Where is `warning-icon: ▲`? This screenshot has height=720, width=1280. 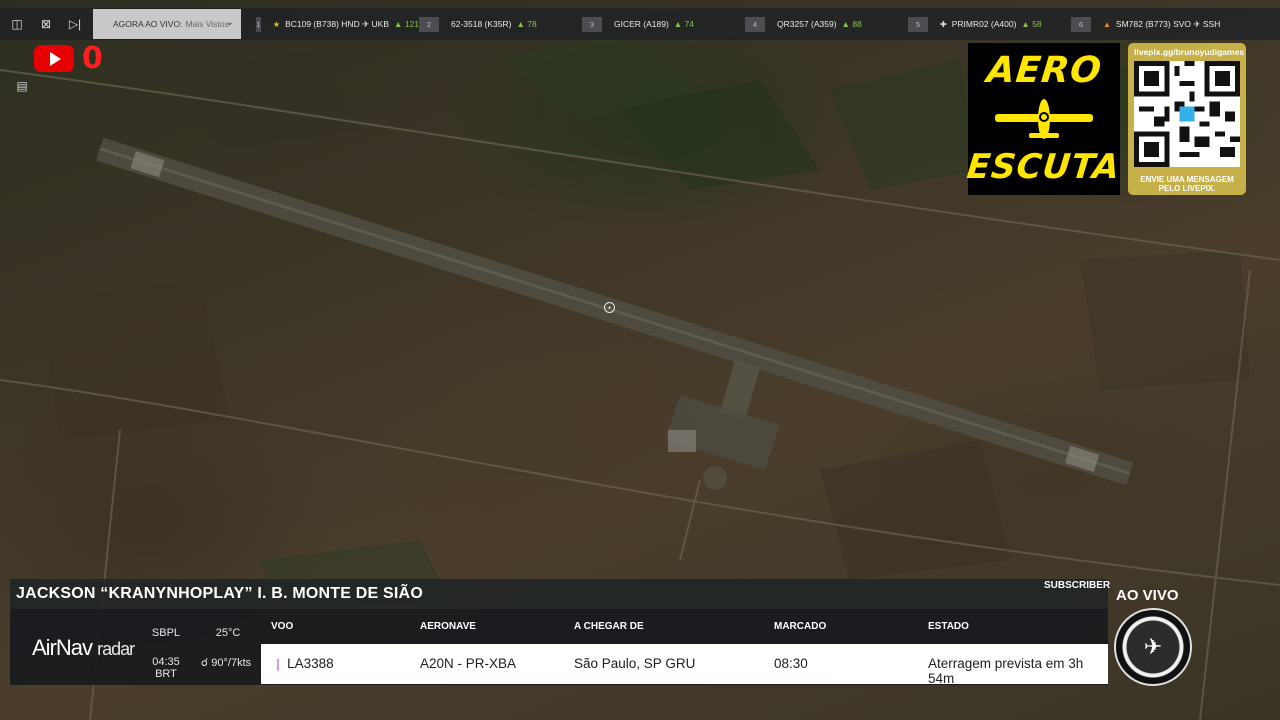 warning-icon: ▲ is located at coordinates (1107, 24).